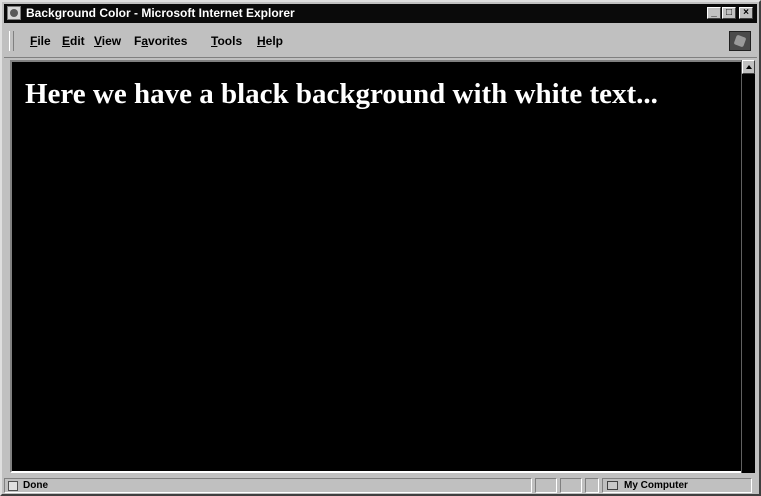  What do you see at coordinates (748, 67) in the screenshot?
I see `scroll-up-arrow-icon` at bounding box center [748, 67].